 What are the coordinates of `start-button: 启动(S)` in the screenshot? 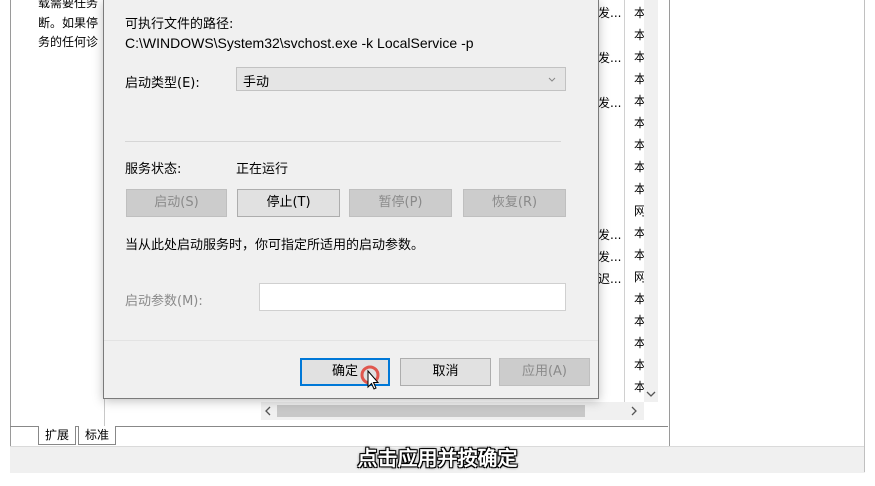 It's located at (176, 203).